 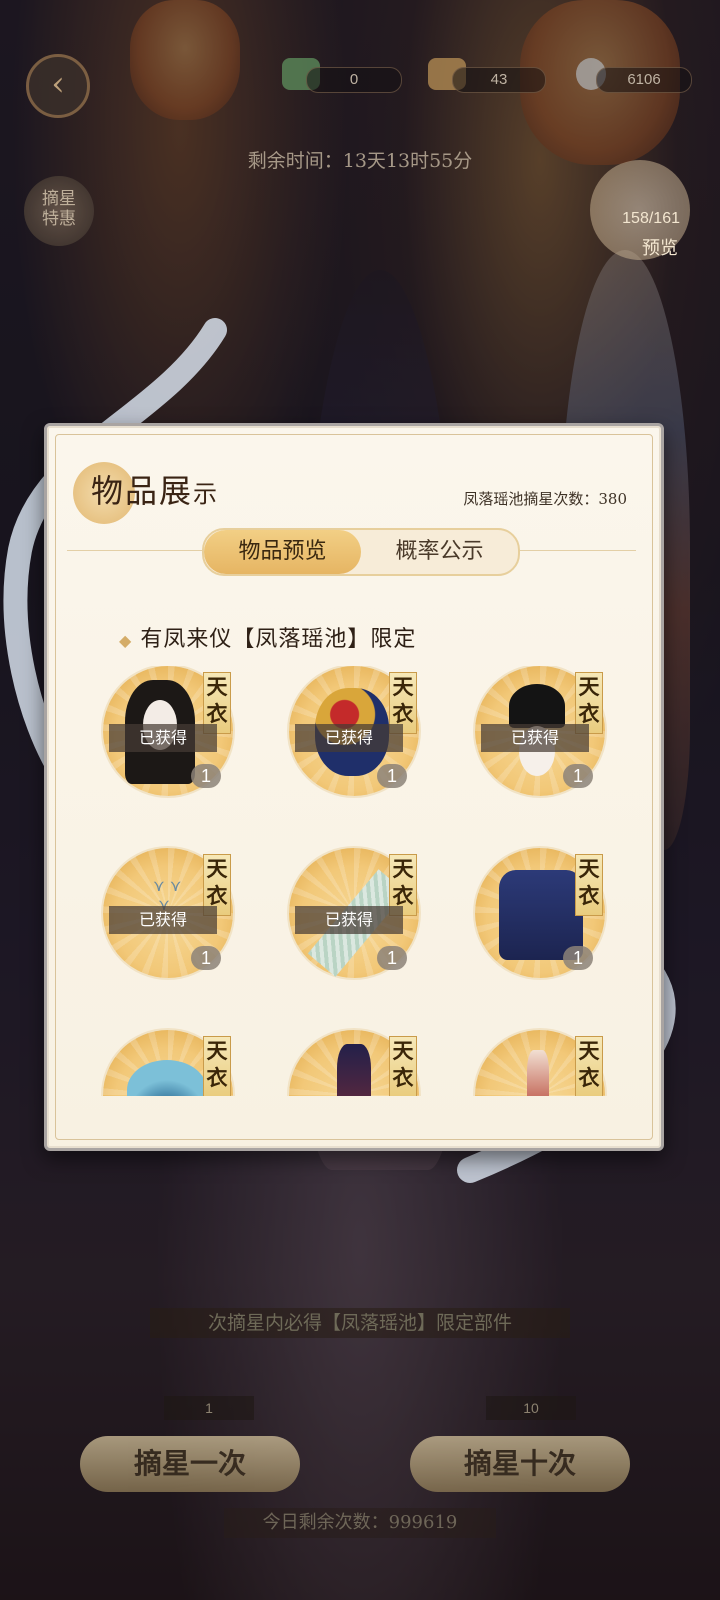 I want to click on guarantee-text: 次摘星内必得【凤落瑶池】限定部件, so click(x=360, y=1323).